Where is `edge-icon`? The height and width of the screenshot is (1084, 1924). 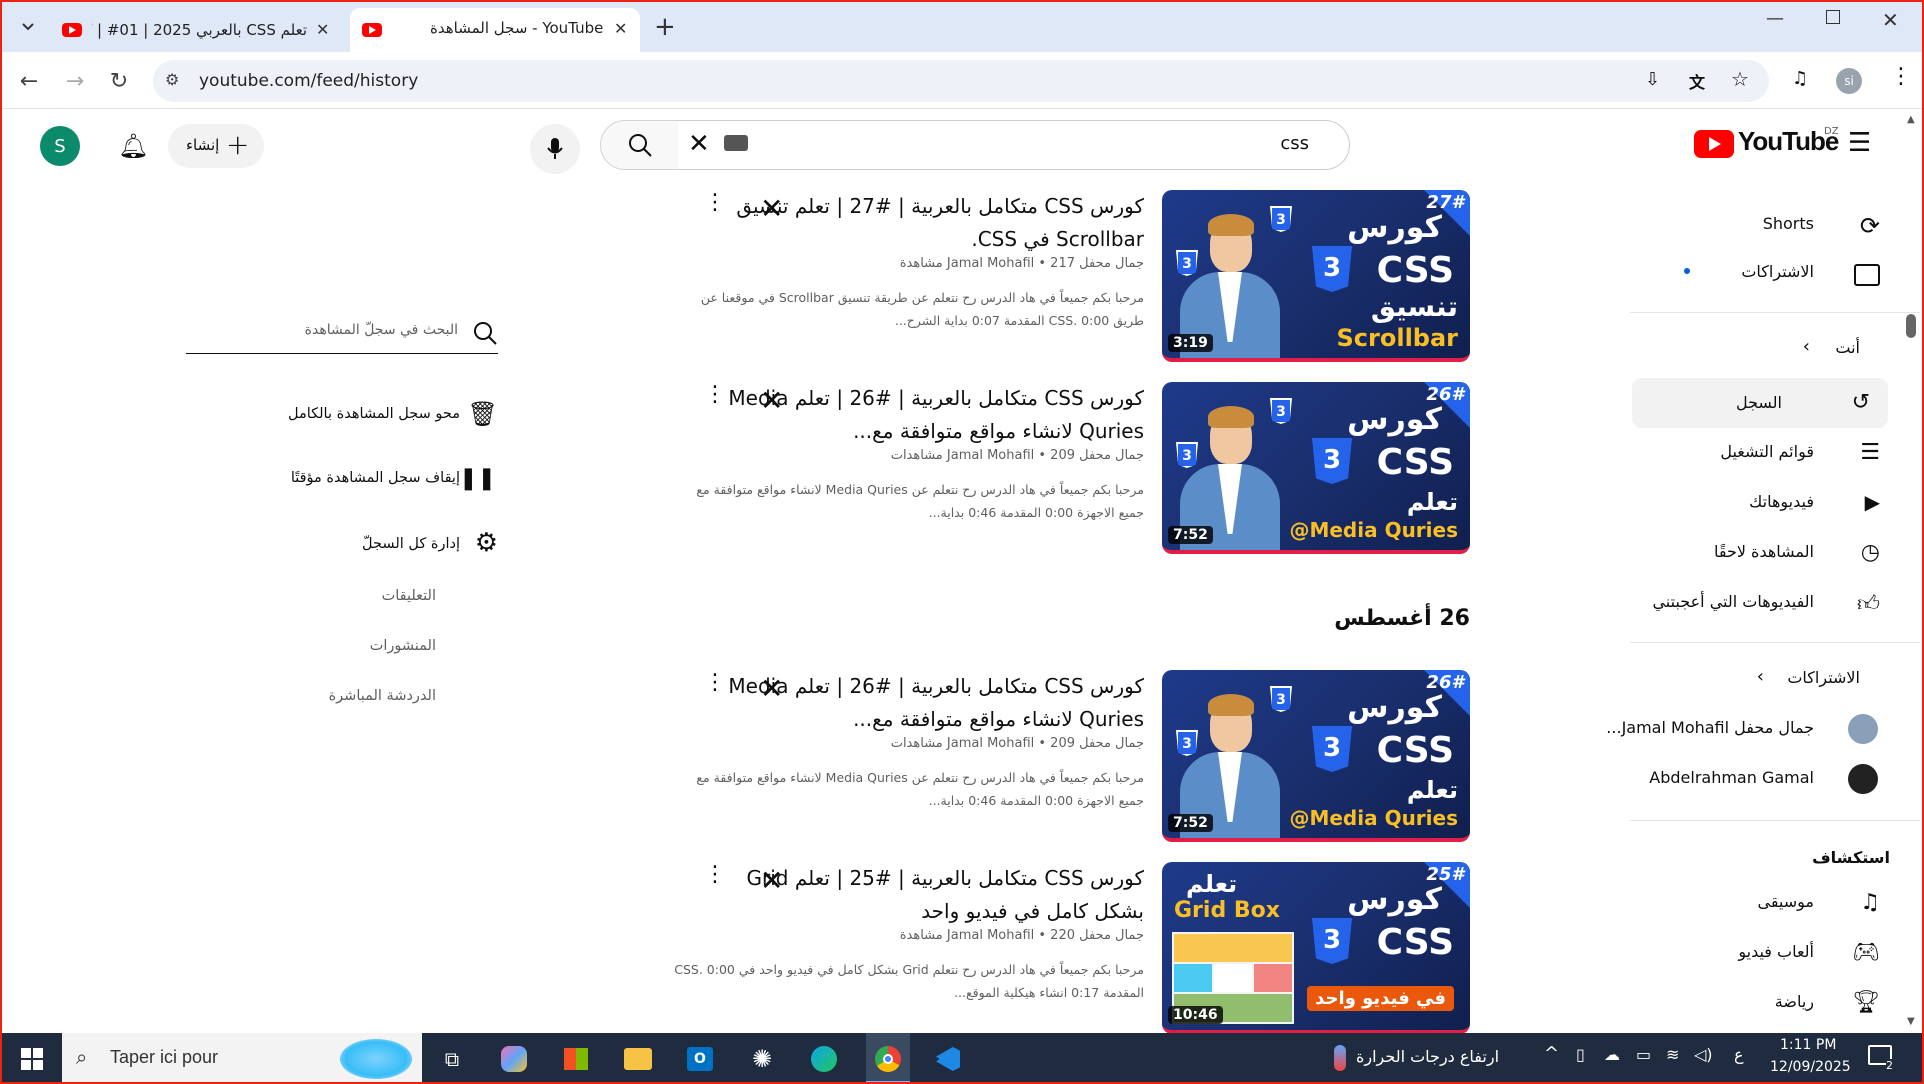 edge-icon is located at coordinates (824, 1059).